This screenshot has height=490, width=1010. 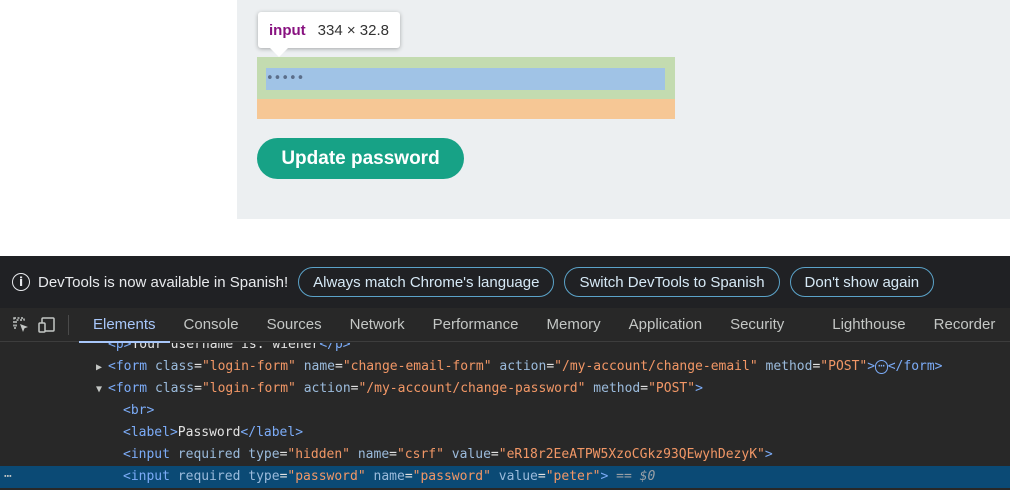 What do you see at coordinates (68, 324) in the screenshot?
I see `toolbar-separator` at bounding box center [68, 324].